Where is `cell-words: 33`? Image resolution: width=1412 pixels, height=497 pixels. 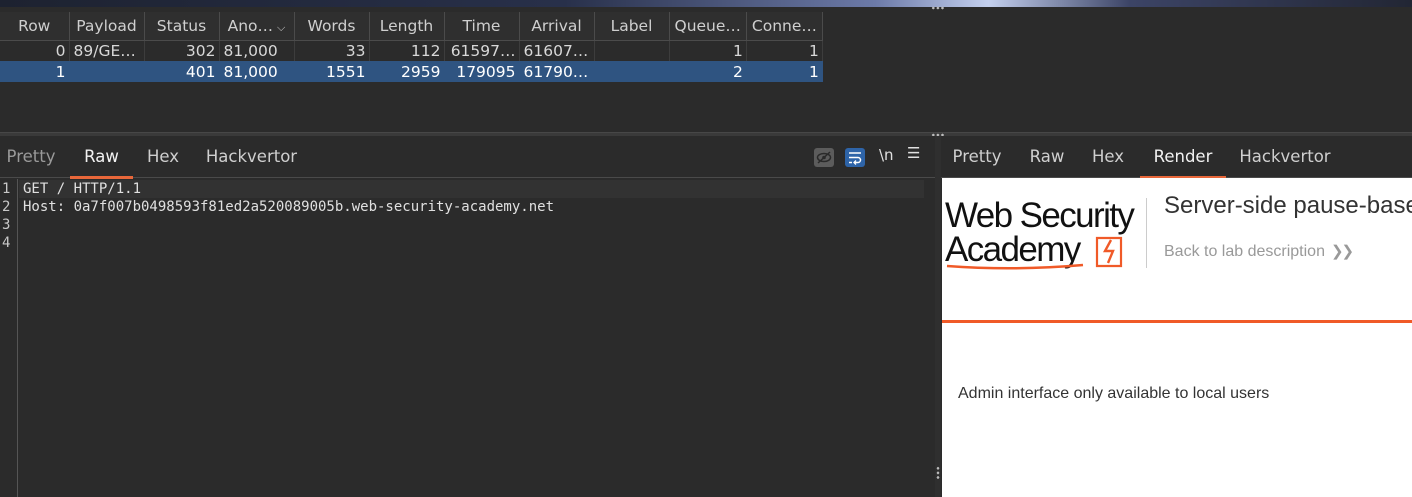
cell-words: 33 is located at coordinates (332, 50).